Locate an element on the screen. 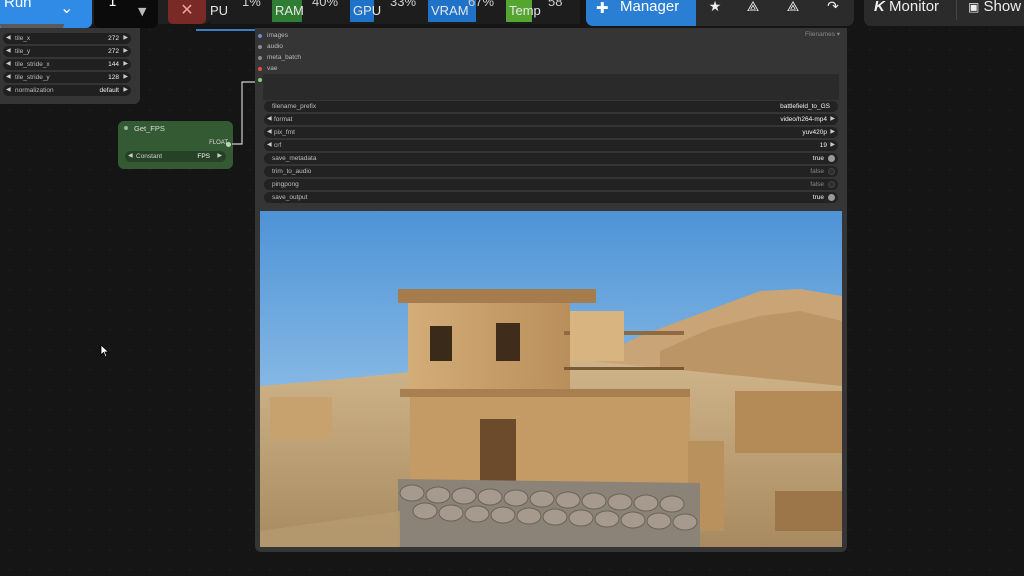 The height and width of the screenshot is (576, 1024). pix-fmt-widget: ◀ pix_fmt yuv420p ▶ is located at coordinates (551, 132).